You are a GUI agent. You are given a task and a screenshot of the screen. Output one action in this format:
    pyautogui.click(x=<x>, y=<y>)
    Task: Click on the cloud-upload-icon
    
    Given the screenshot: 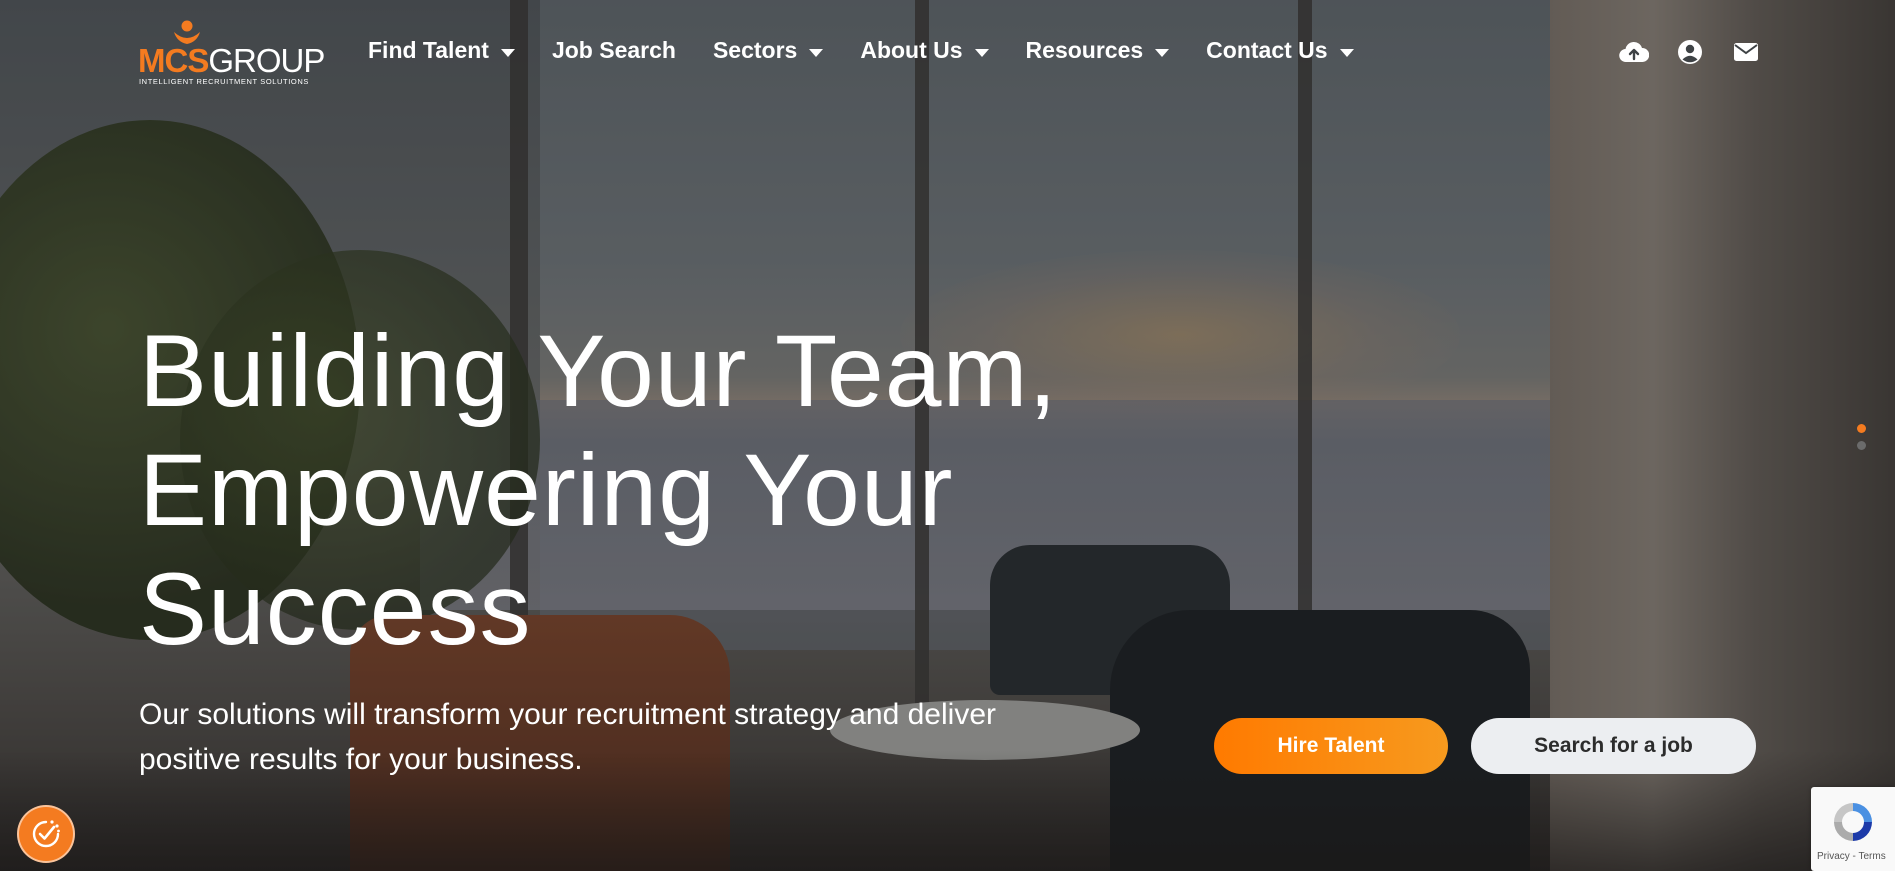 What is the action you would take?
    pyautogui.click(x=1634, y=52)
    